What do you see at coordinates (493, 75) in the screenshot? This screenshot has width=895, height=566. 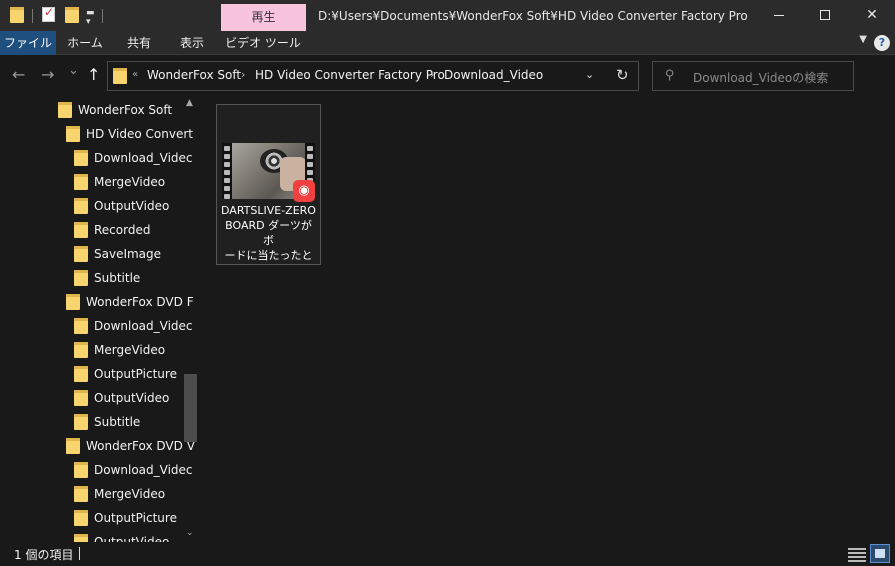 I see `breadcrumb-item: Download_Video` at bounding box center [493, 75].